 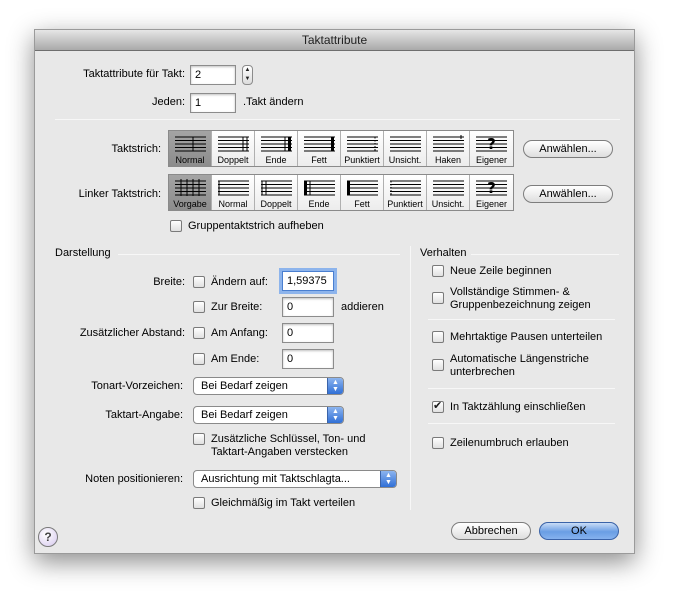 What do you see at coordinates (337, 119) in the screenshot?
I see `separator` at bounding box center [337, 119].